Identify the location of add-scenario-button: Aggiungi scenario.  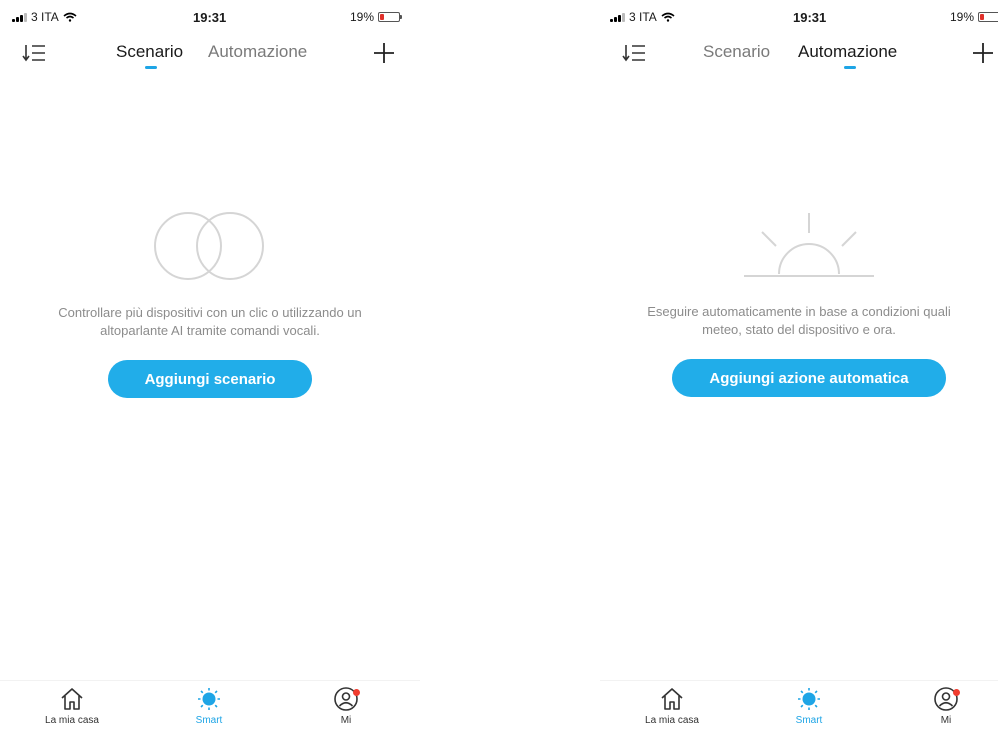
(210, 379).